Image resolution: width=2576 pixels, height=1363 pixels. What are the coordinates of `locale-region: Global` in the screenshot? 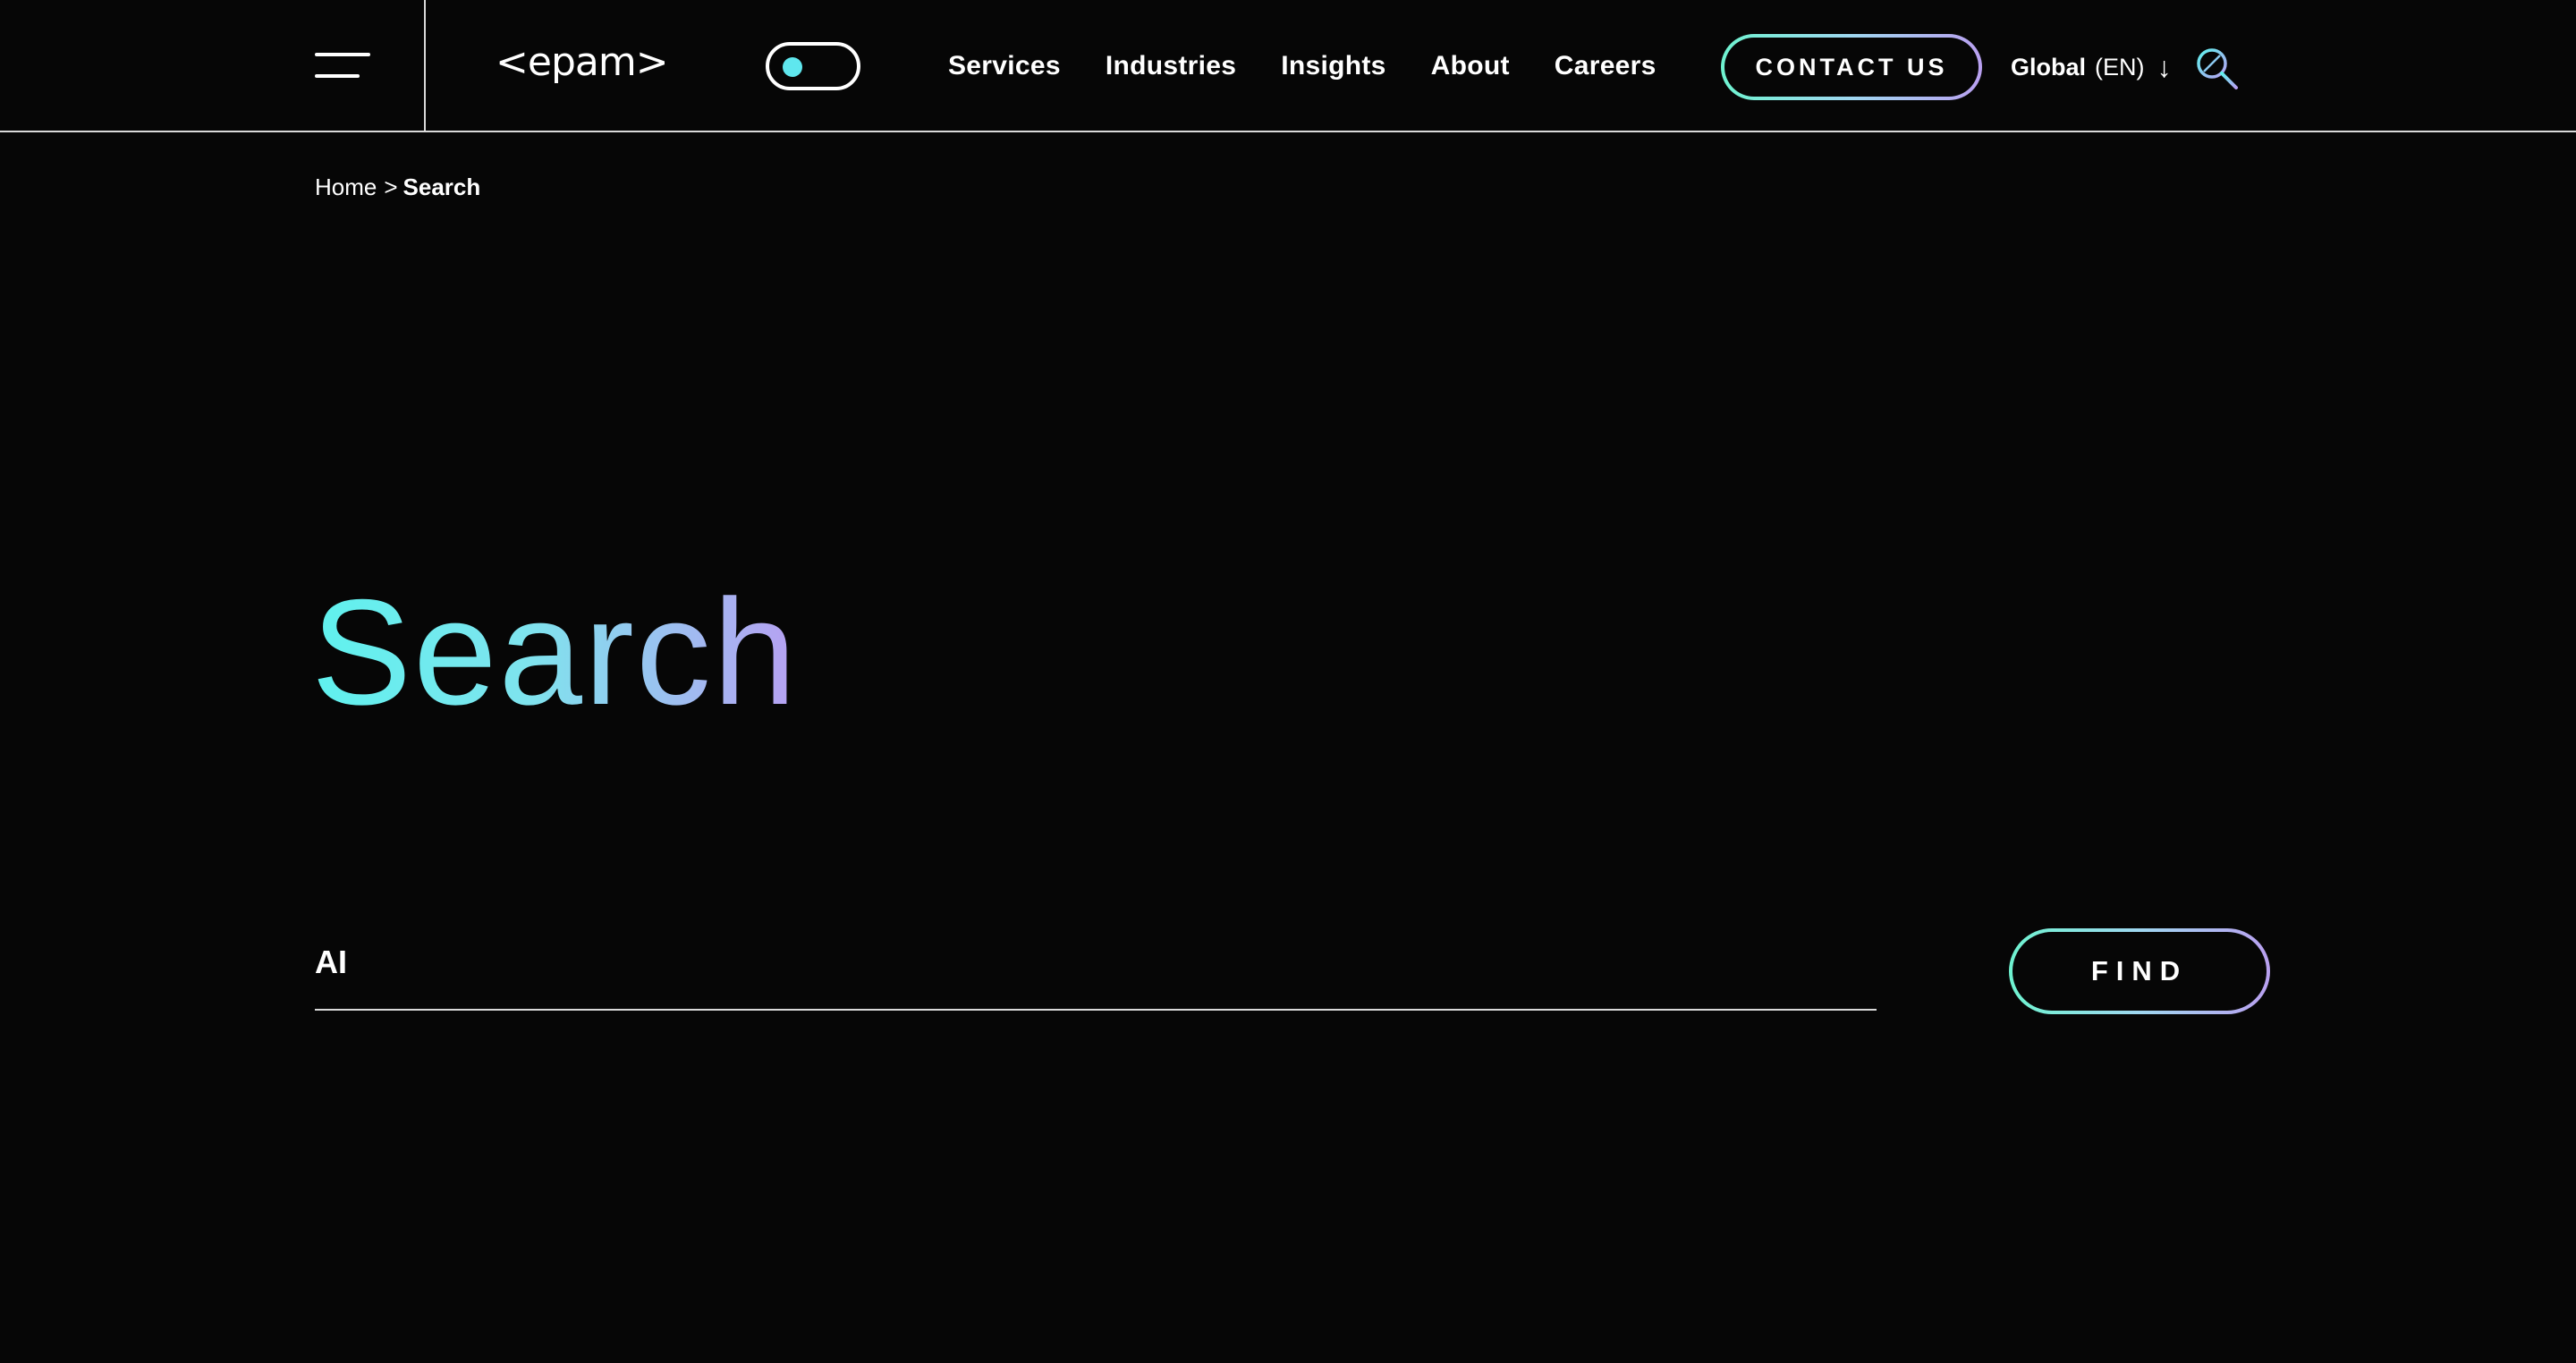 It's located at (2049, 66).